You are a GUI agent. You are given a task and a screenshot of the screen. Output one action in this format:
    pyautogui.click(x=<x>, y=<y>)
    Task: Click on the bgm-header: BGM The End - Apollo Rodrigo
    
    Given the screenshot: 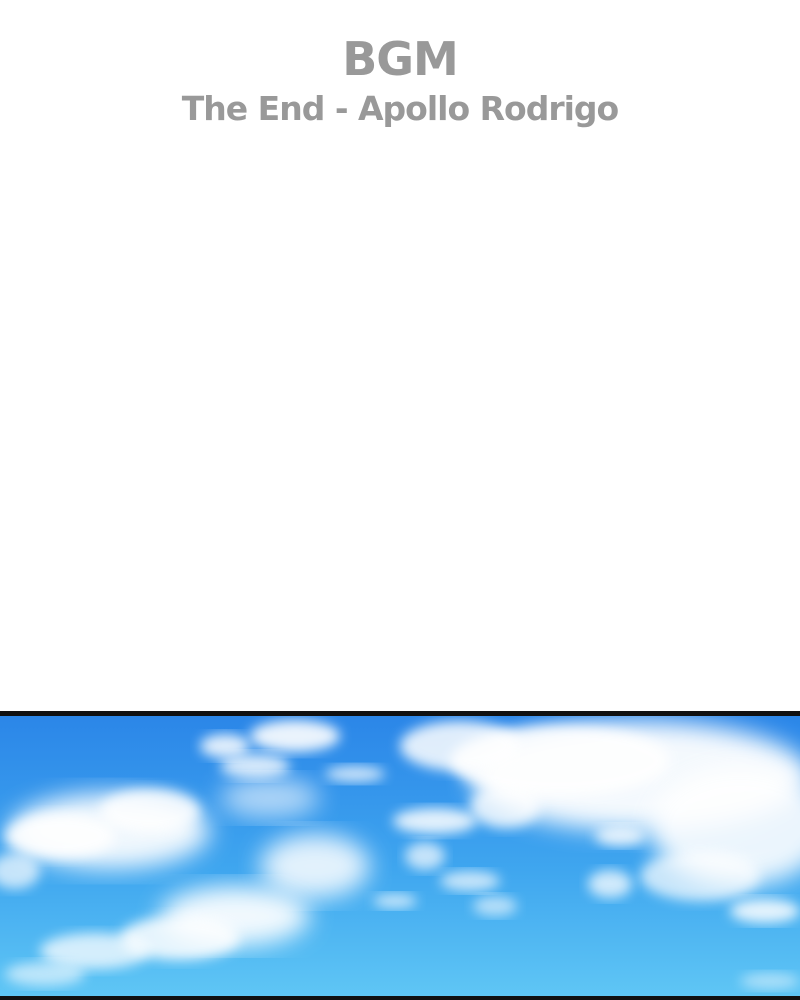 What is the action you would take?
    pyautogui.click(x=400, y=80)
    